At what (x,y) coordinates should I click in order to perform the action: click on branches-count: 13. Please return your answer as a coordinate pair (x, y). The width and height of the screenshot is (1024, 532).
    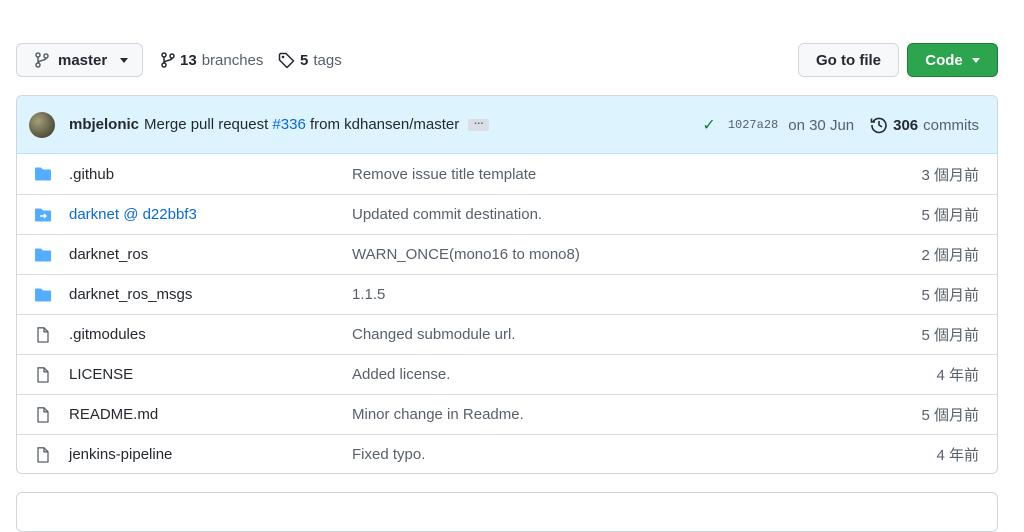
    Looking at the image, I should click on (188, 60).